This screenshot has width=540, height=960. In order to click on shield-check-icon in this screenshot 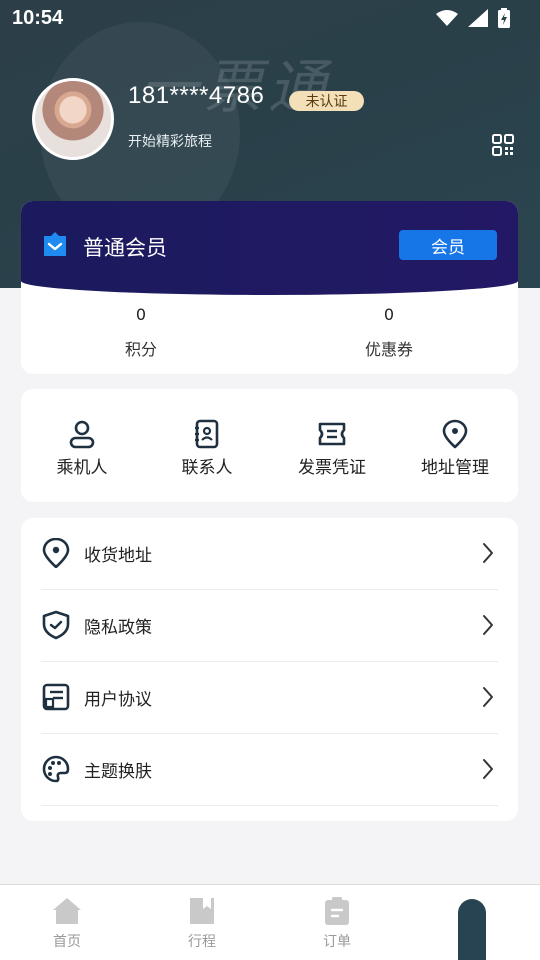, I will do `click(56, 625)`.